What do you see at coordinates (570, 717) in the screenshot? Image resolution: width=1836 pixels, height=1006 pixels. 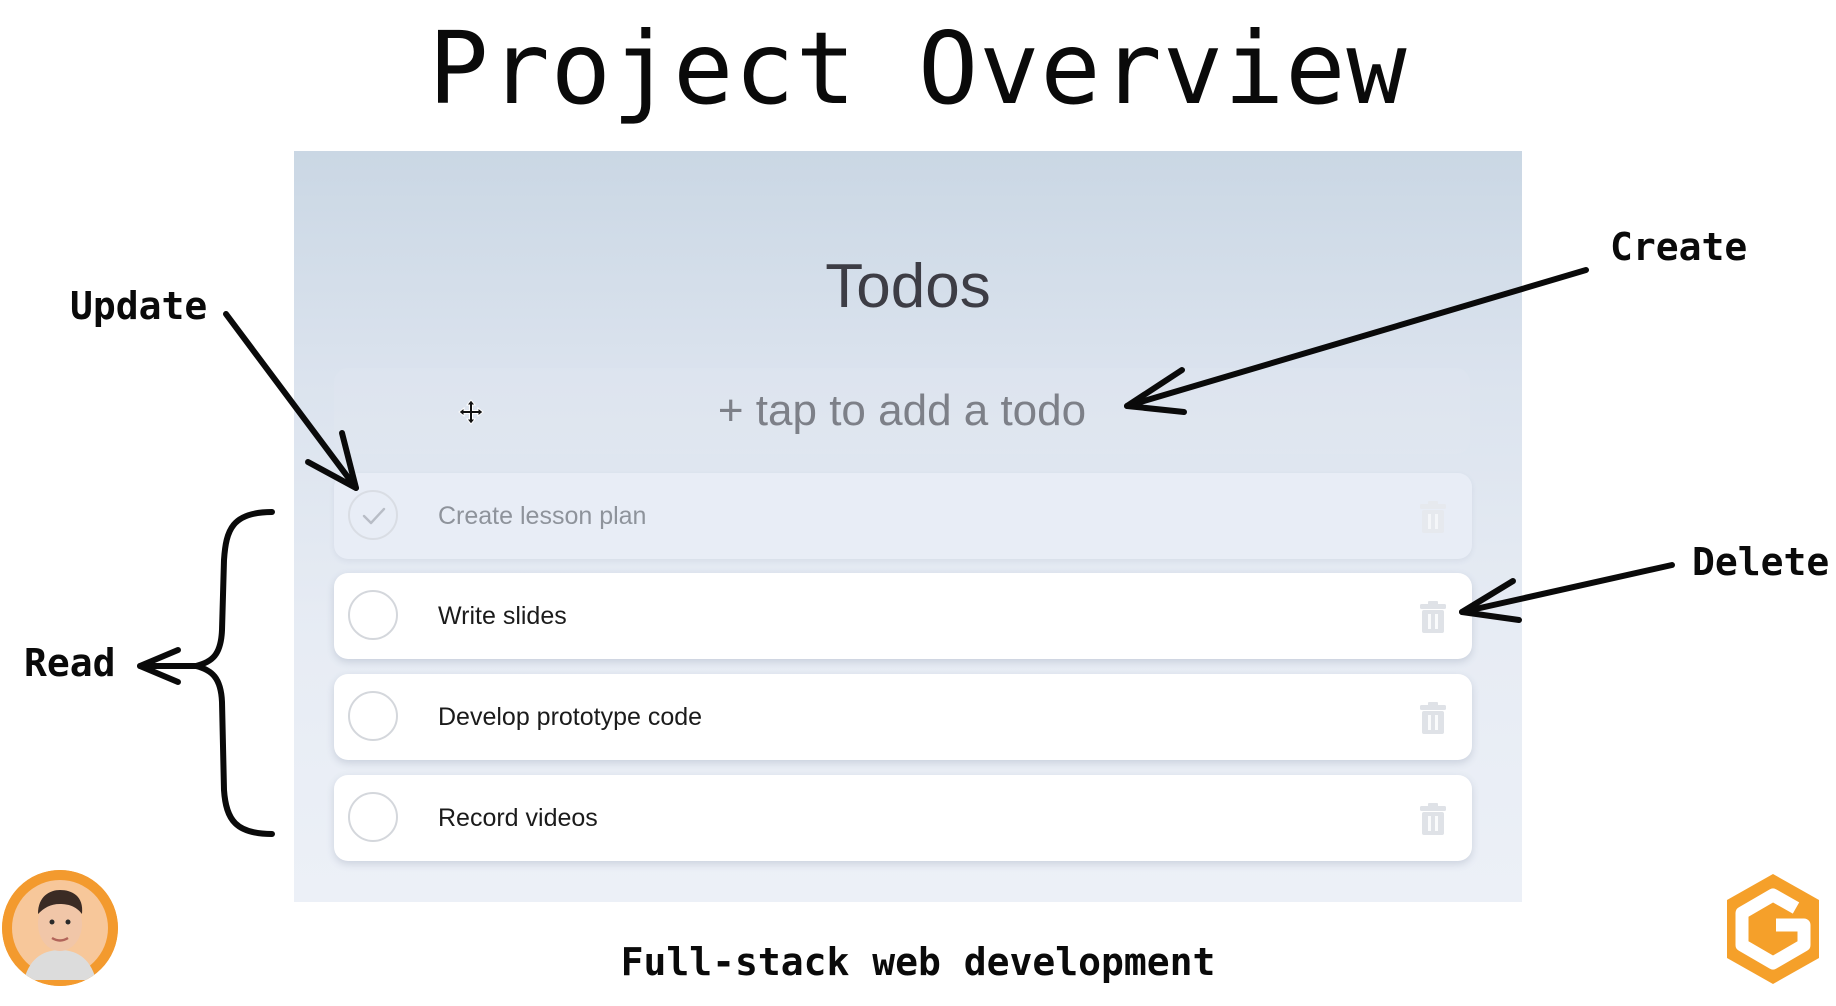 I see `todo-label: Develop prototype code` at bounding box center [570, 717].